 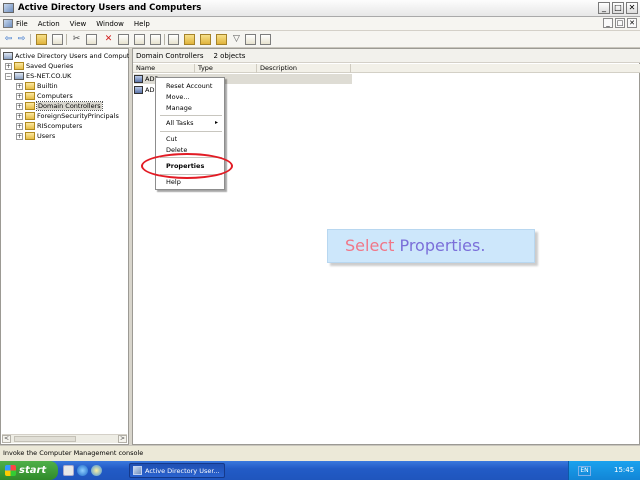 I want to click on tree-item-computers: + Computers, so click(x=44, y=96).